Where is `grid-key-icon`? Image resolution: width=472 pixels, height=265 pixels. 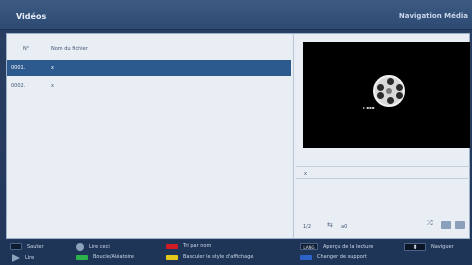
grid-key-icon is located at coordinates (16, 246).